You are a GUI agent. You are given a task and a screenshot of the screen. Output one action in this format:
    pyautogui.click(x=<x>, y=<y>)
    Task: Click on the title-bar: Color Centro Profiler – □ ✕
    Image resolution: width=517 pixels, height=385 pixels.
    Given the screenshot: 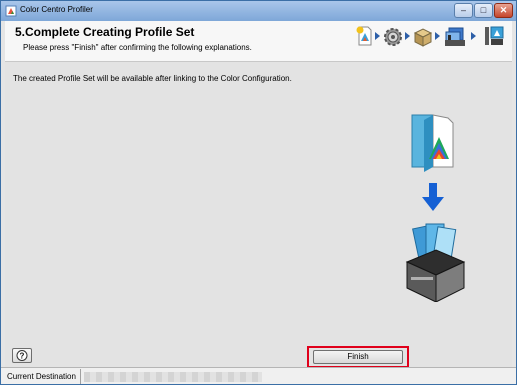 What is the action you would take?
    pyautogui.click(x=258, y=11)
    